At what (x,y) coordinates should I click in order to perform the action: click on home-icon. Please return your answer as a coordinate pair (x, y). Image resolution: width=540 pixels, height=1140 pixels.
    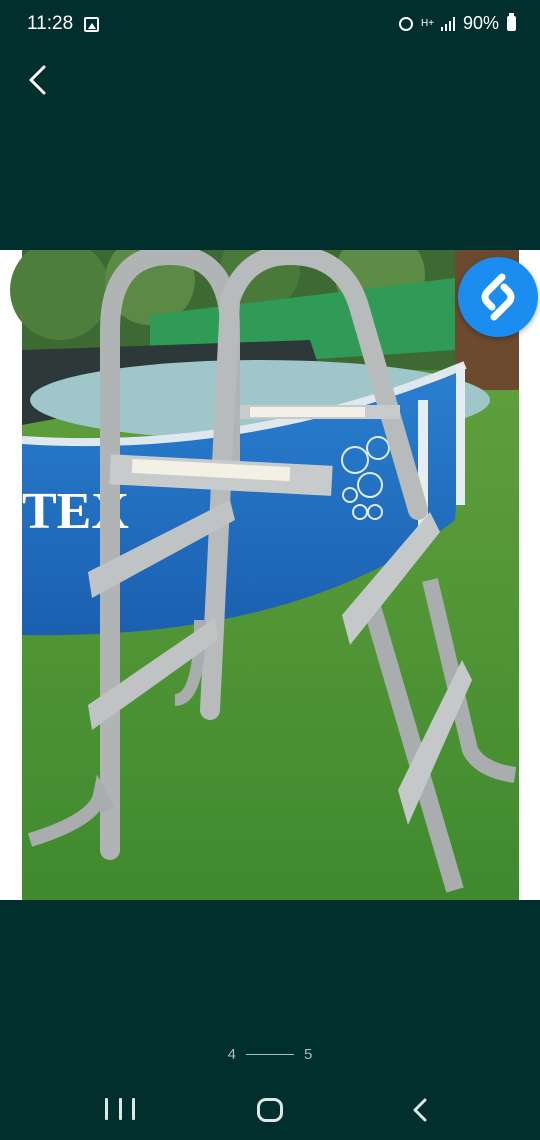
    Looking at the image, I should click on (270, 1110).